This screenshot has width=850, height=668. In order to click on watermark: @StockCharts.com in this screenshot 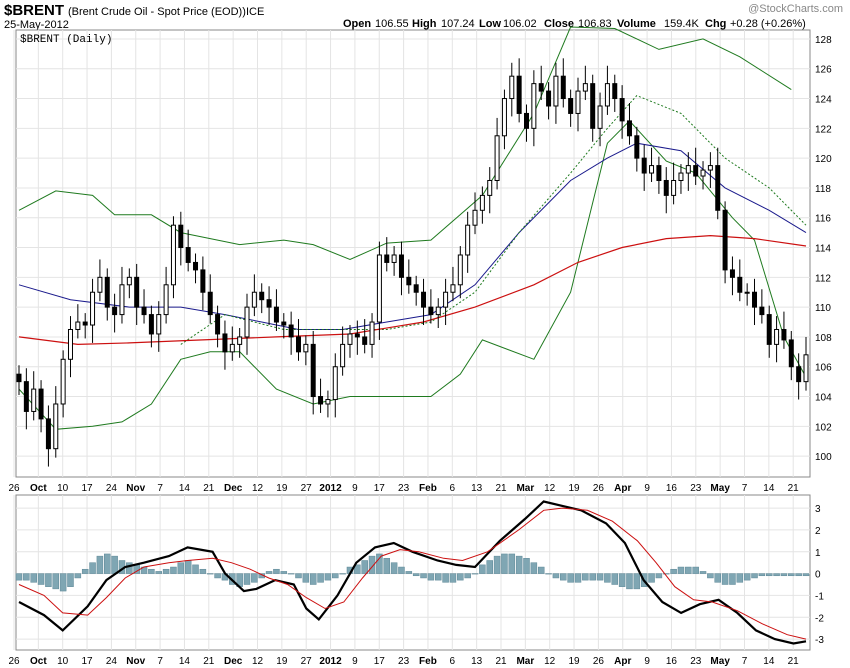, I will do `click(795, 9)`.